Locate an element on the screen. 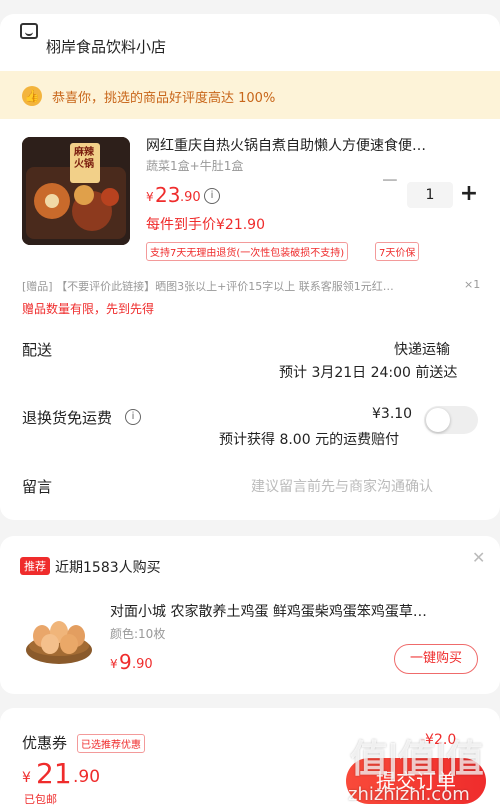 This screenshot has height=812, width=500. coupon-label: 优惠券 is located at coordinates (45, 743).